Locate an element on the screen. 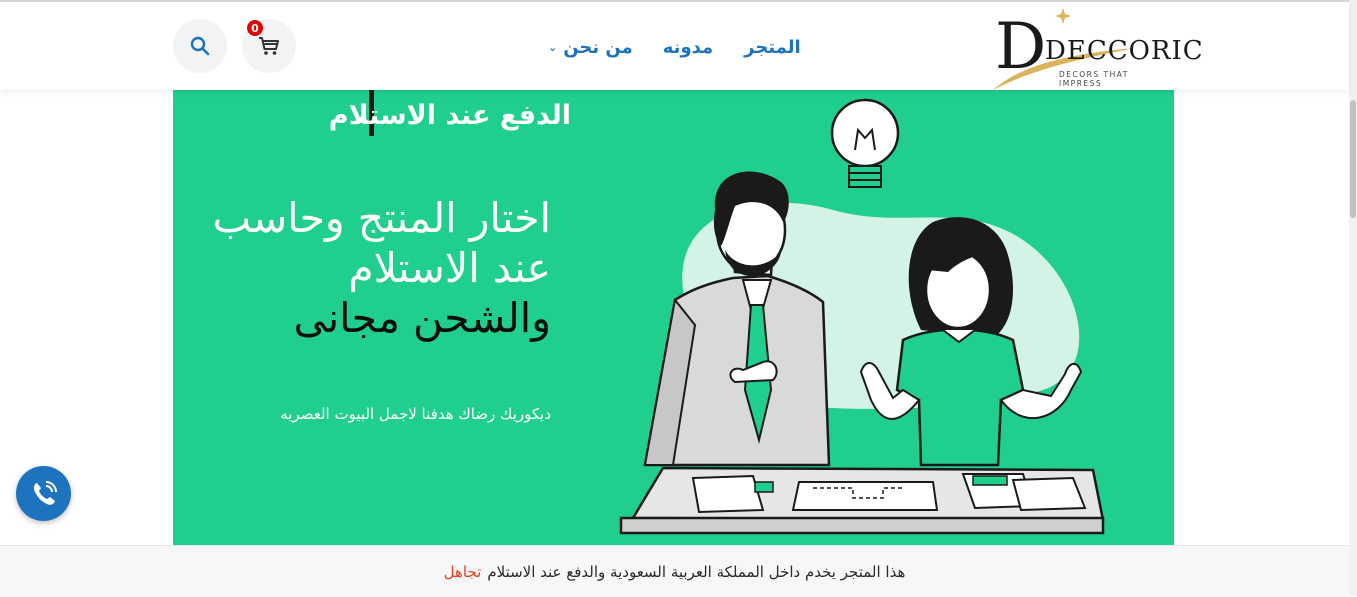 The width and height of the screenshot is (1357, 597). call-us-button is located at coordinates (43, 493).